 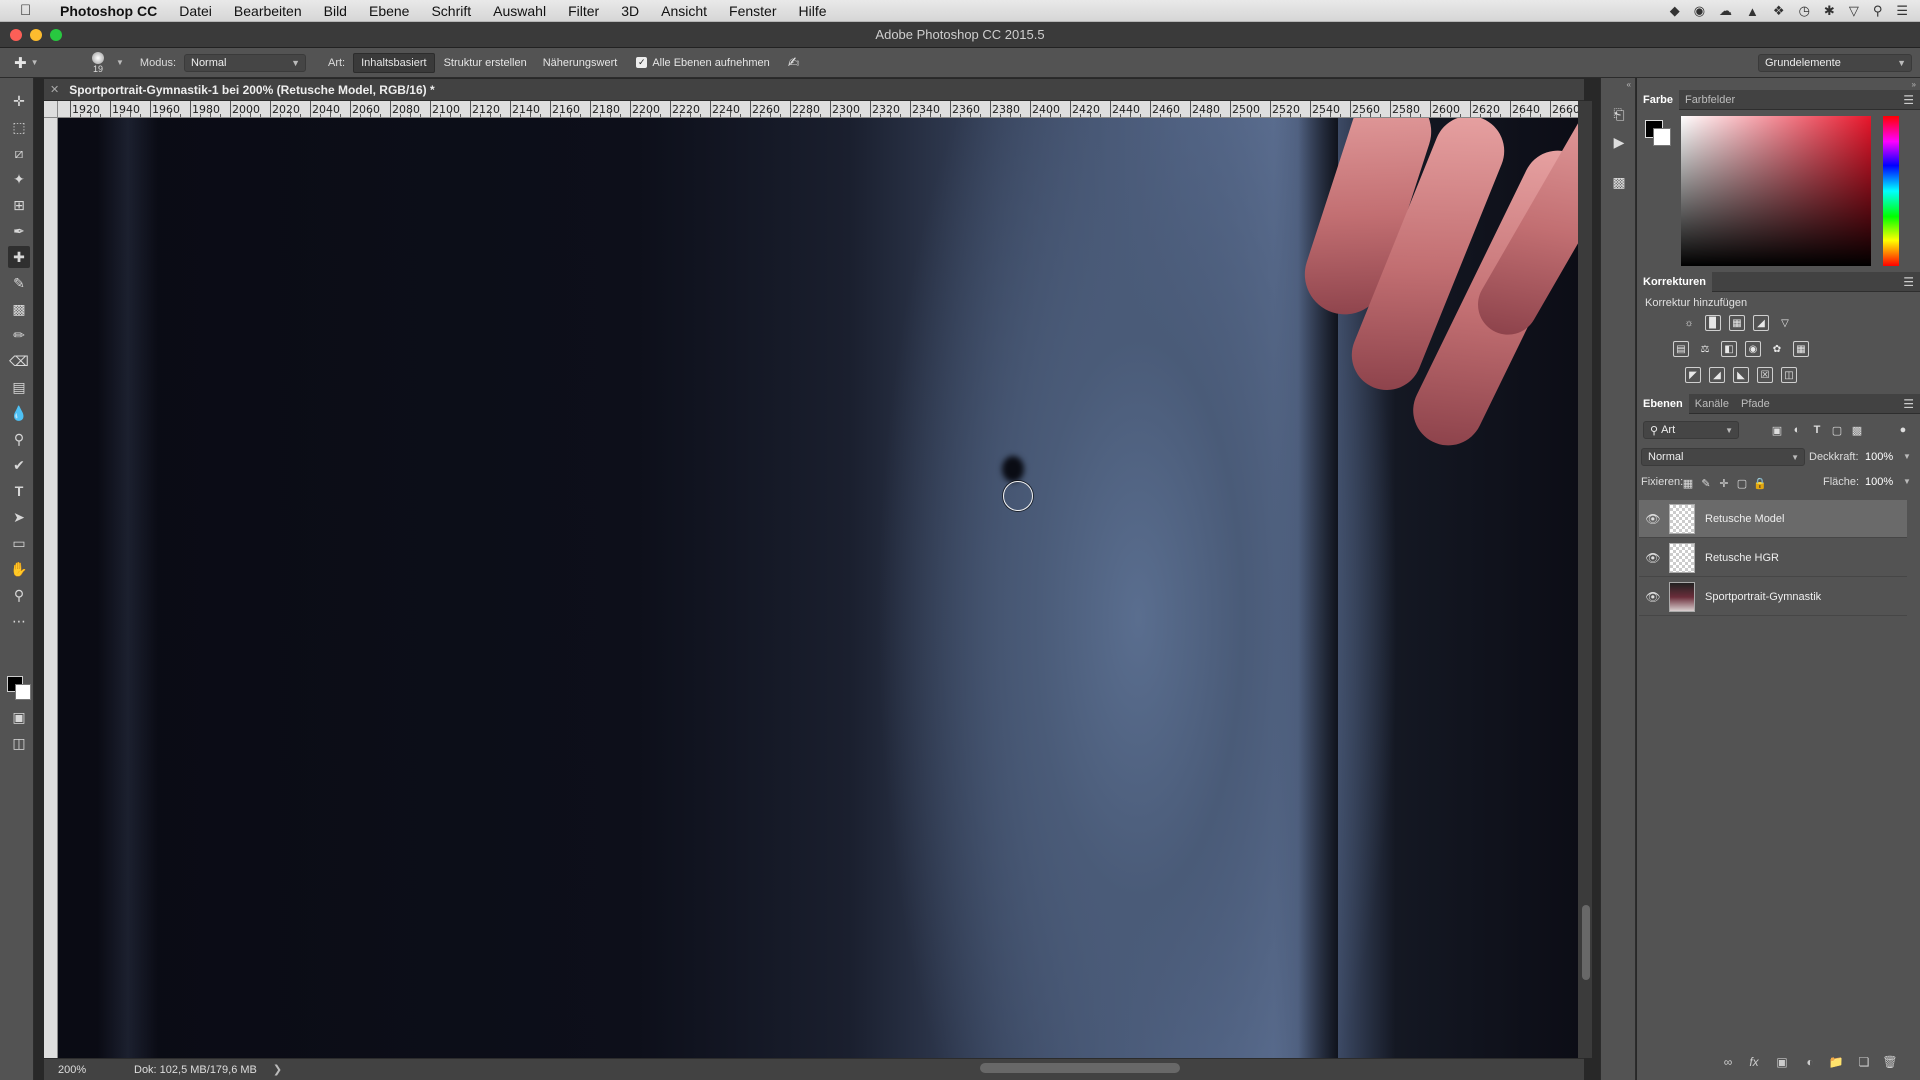 I want to click on script-icon: ❖, so click(x=1779, y=11).